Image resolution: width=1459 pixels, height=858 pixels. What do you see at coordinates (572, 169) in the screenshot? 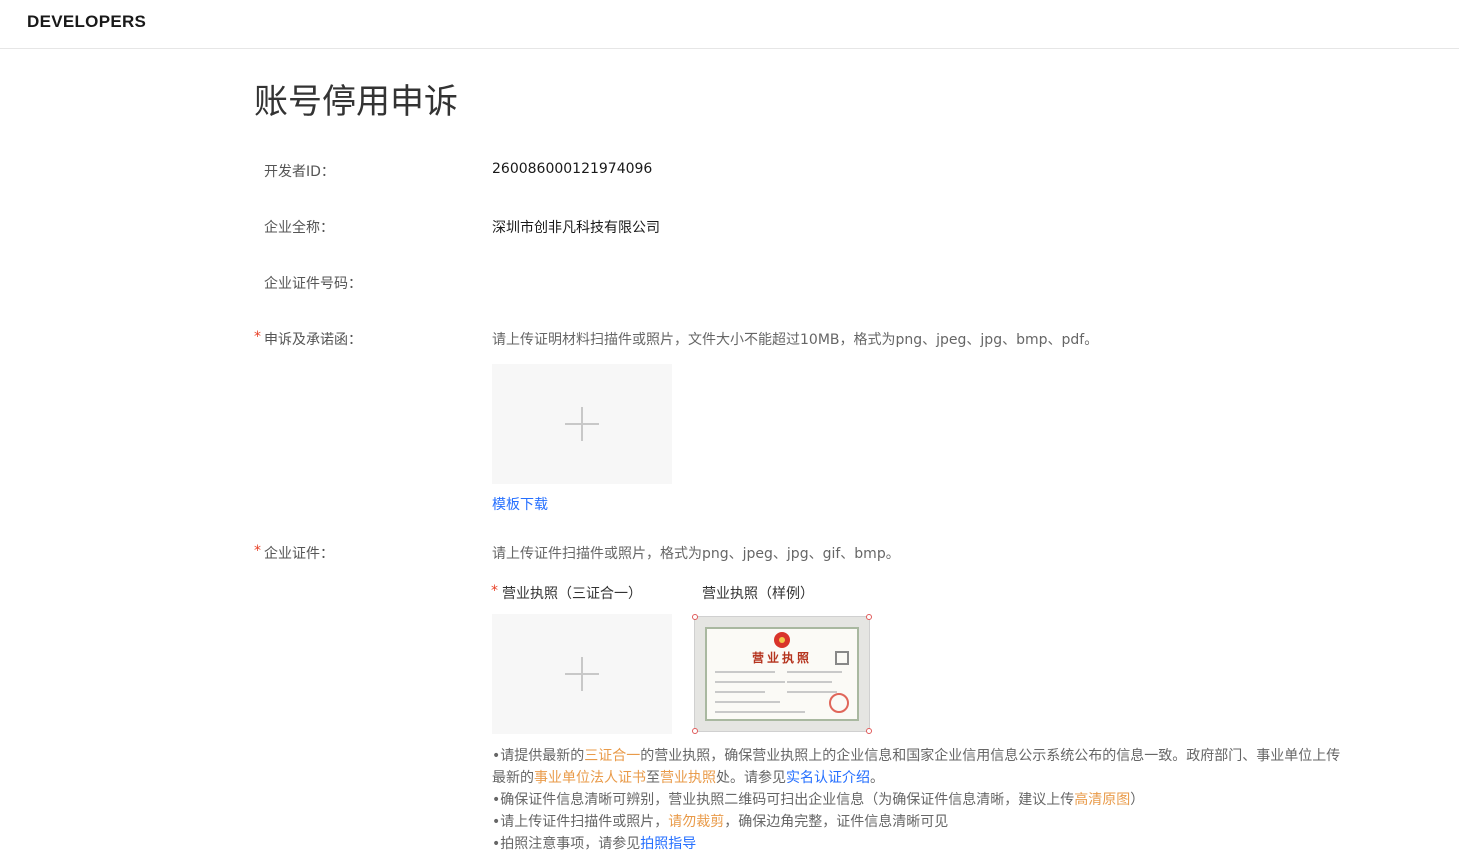
I see `developer-id-value: 260086000121974096` at bounding box center [572, 169].